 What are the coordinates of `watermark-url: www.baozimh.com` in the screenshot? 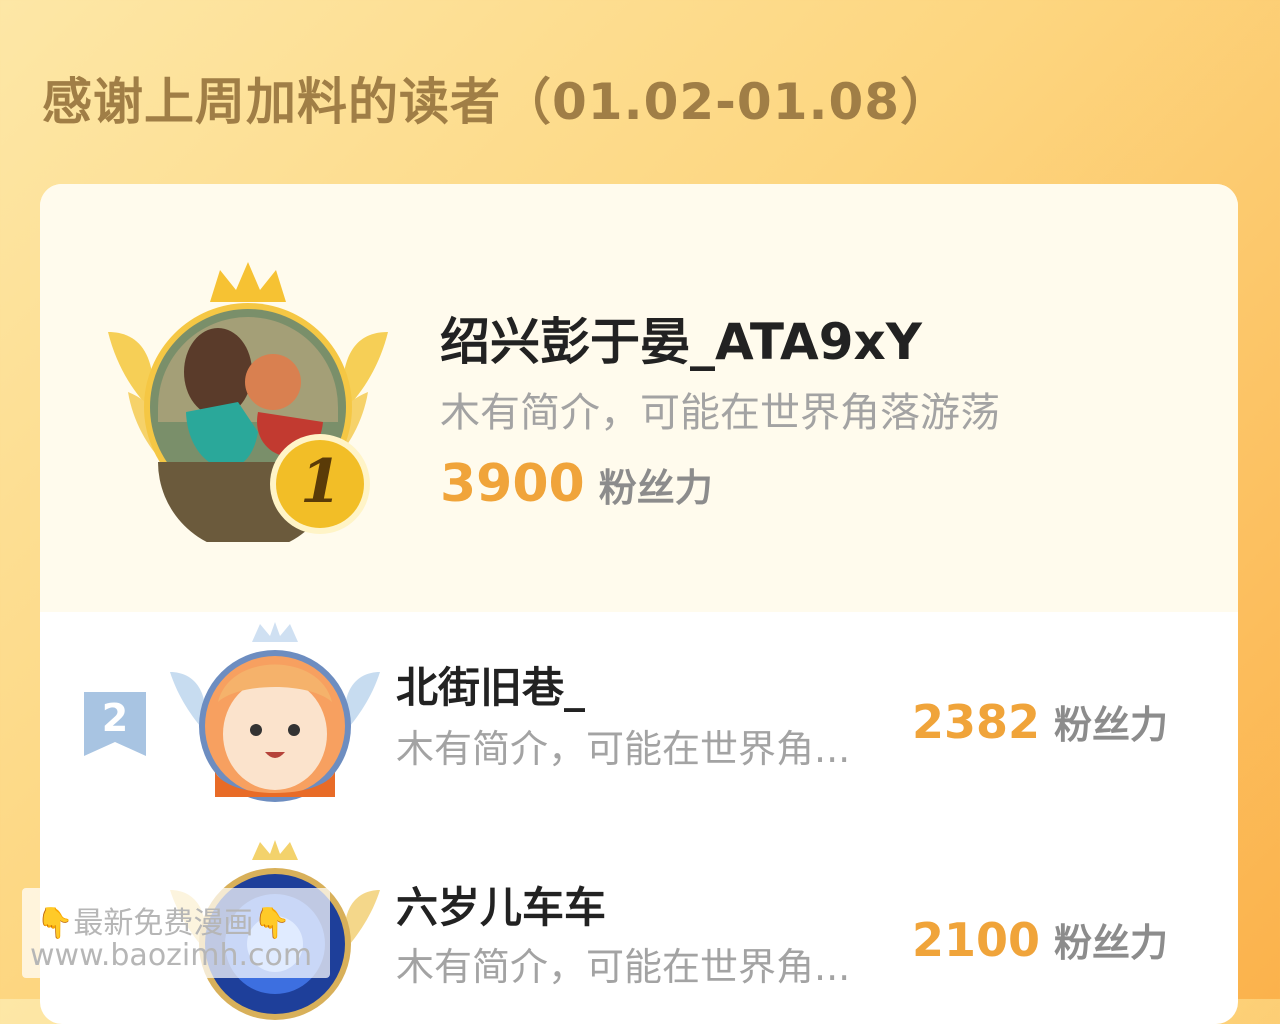 It's located at (171, 955).